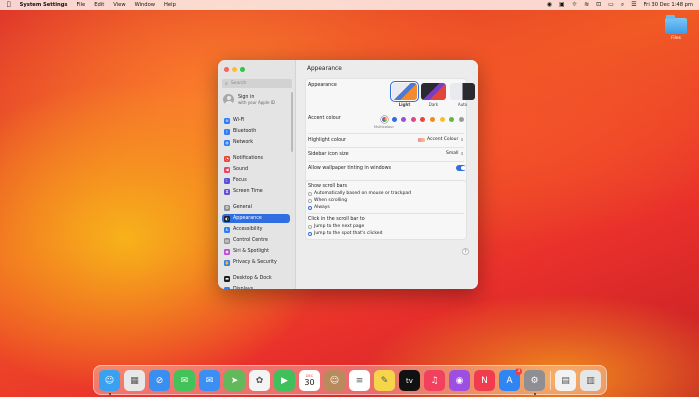  What do you see at coordinates (586, 5) in the screenshot?
I see `wifi-icon: ≋` at bounding box center [586, 5].